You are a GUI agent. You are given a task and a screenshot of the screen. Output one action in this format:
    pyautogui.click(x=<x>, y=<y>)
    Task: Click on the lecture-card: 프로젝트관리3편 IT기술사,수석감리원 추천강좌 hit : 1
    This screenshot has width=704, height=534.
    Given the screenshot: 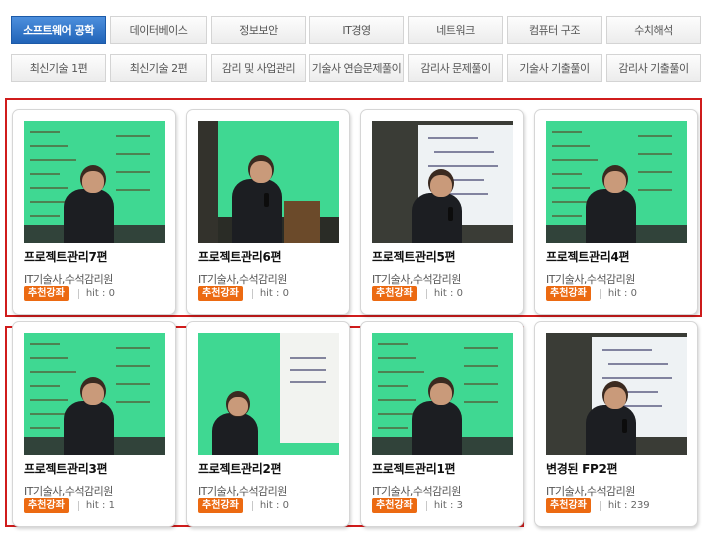 What is the action you would take?
    pyautogui.click(x=94, y=424)
    